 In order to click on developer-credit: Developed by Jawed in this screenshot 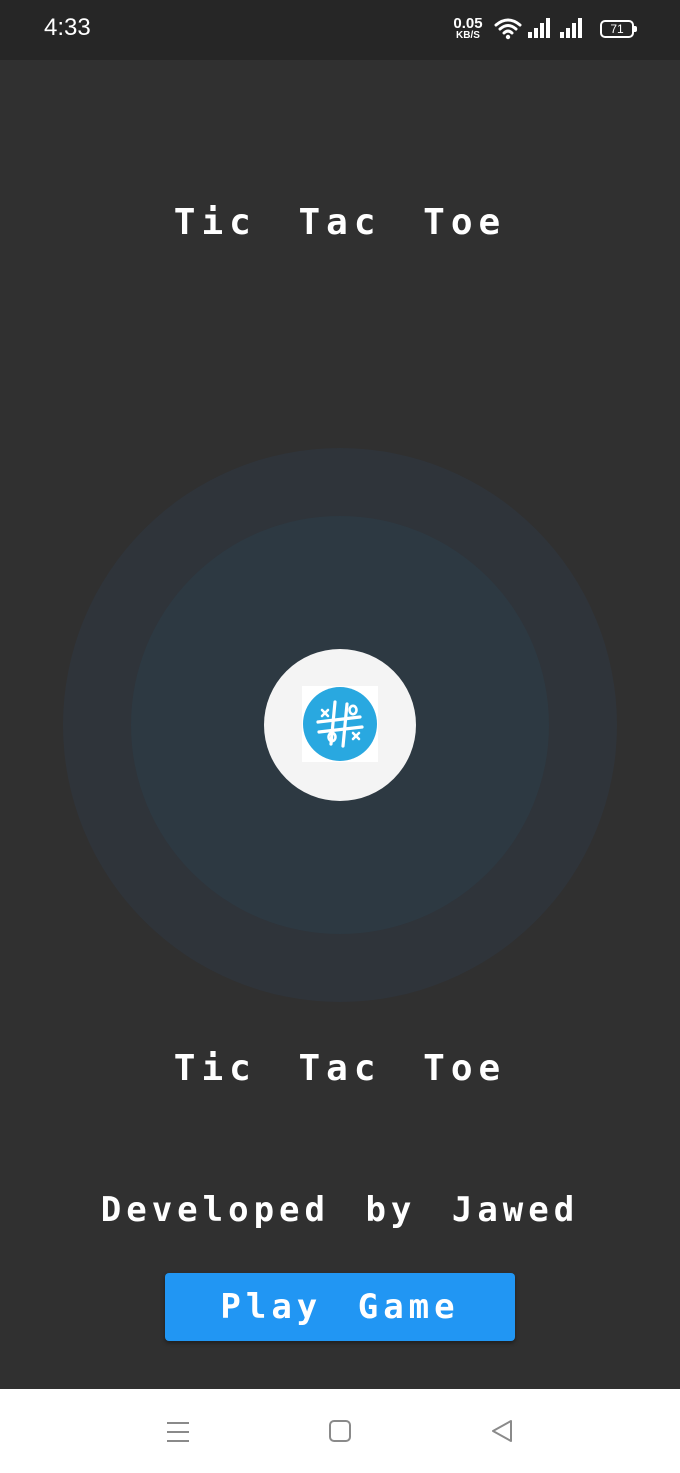, I will do `click(340, 1210)`.